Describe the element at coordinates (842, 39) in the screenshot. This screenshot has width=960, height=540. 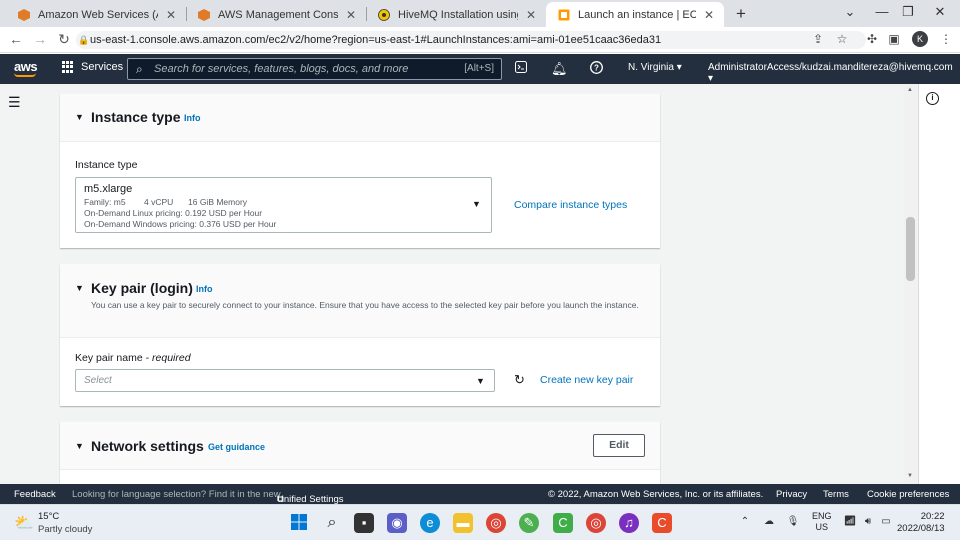
I see `bookmark-star-icon: ☆` at that location.